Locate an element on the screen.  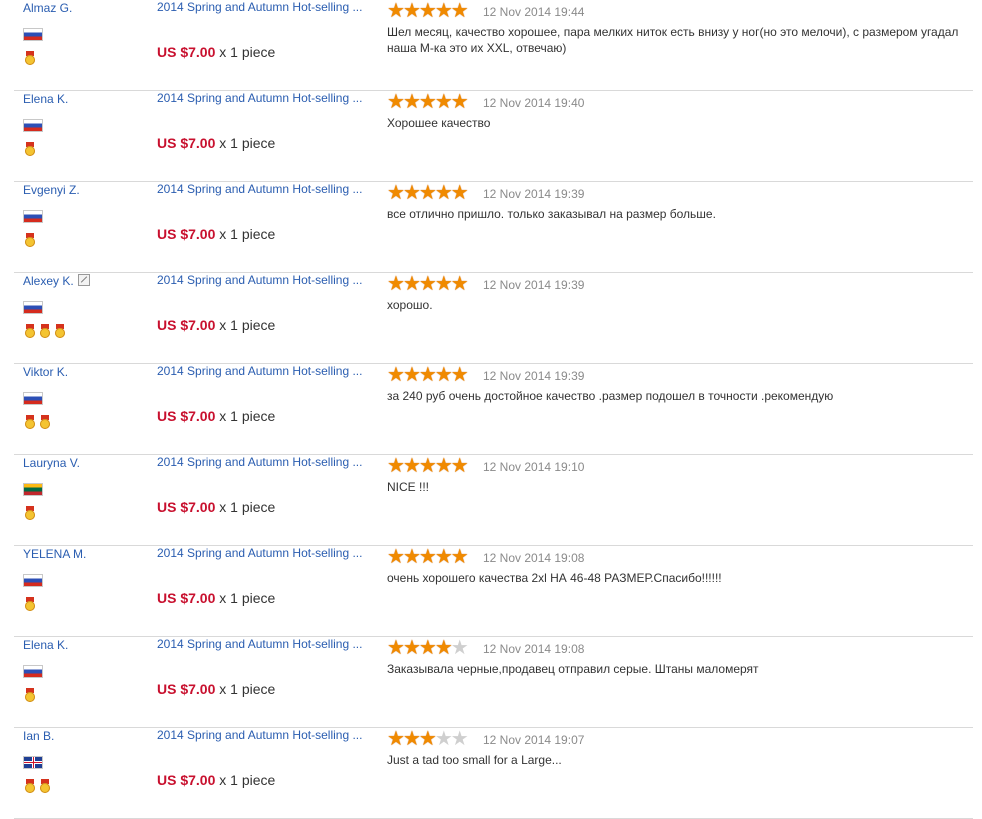
buyer-name: YELENA M. is located at coordinates (54, 554).